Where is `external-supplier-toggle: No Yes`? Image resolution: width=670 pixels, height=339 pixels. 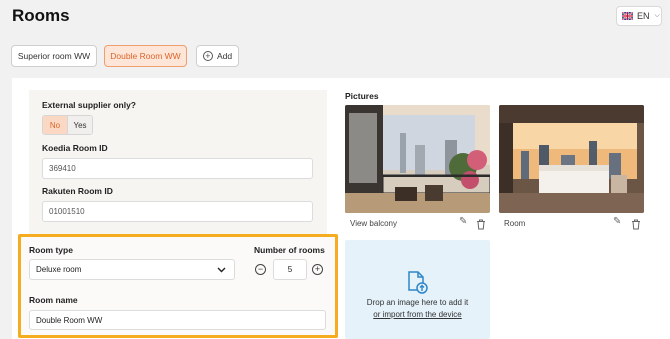
external-supplier-toggle: No Yes is located at coordinates (67, 125).